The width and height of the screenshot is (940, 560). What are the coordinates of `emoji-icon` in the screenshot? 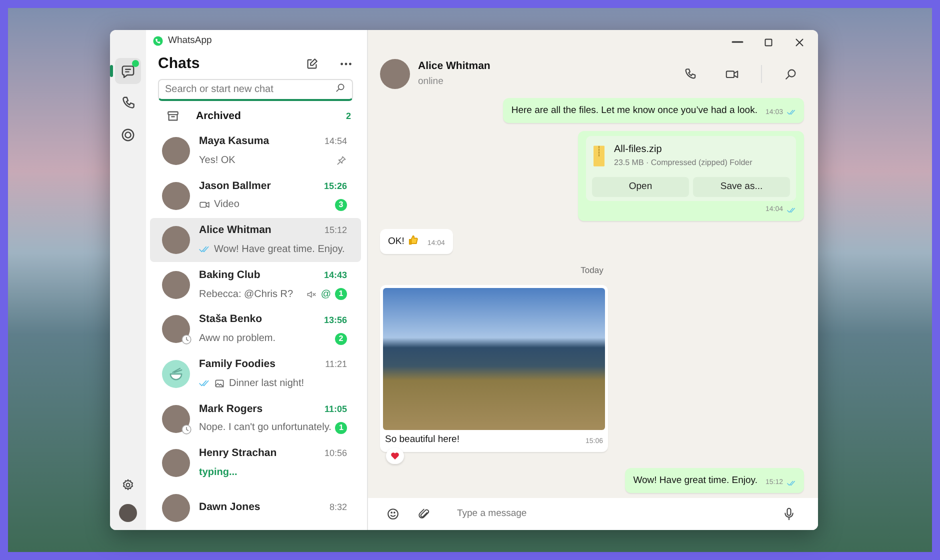 It's located at (393, 514).